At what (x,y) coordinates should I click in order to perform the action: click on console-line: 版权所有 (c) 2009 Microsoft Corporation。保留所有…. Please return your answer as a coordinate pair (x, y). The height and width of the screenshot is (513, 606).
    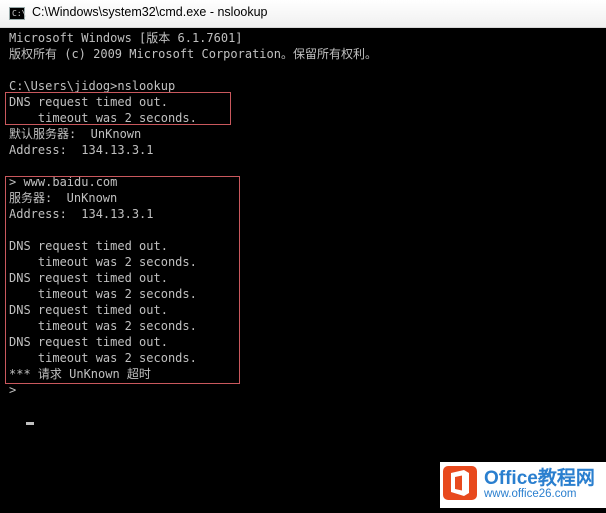
    Looking at the image, I should click on (193, 54).